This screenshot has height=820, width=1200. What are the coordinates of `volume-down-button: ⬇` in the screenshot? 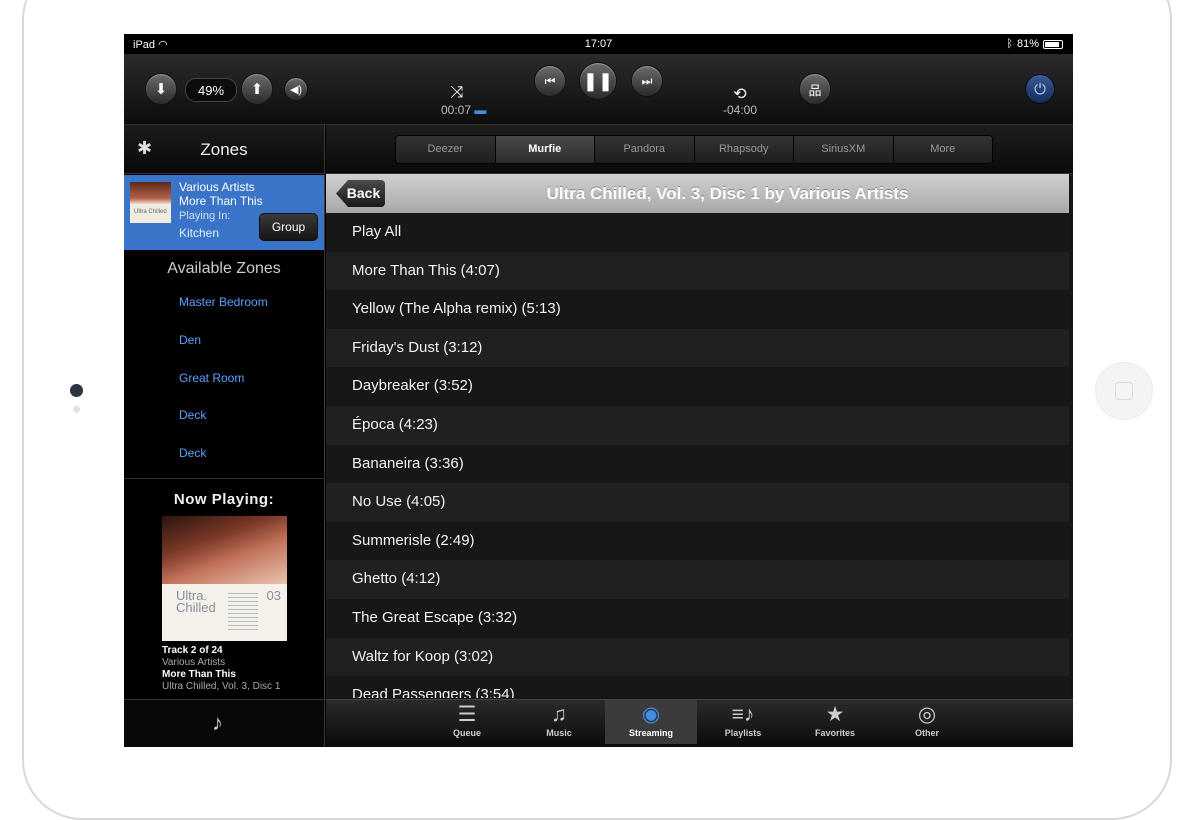 It's located at (161, 89).